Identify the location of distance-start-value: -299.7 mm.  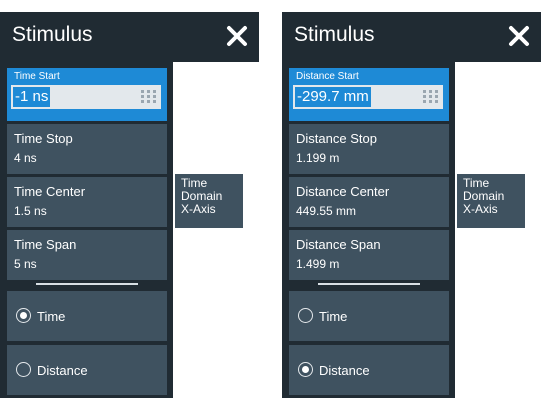
(333, 97).